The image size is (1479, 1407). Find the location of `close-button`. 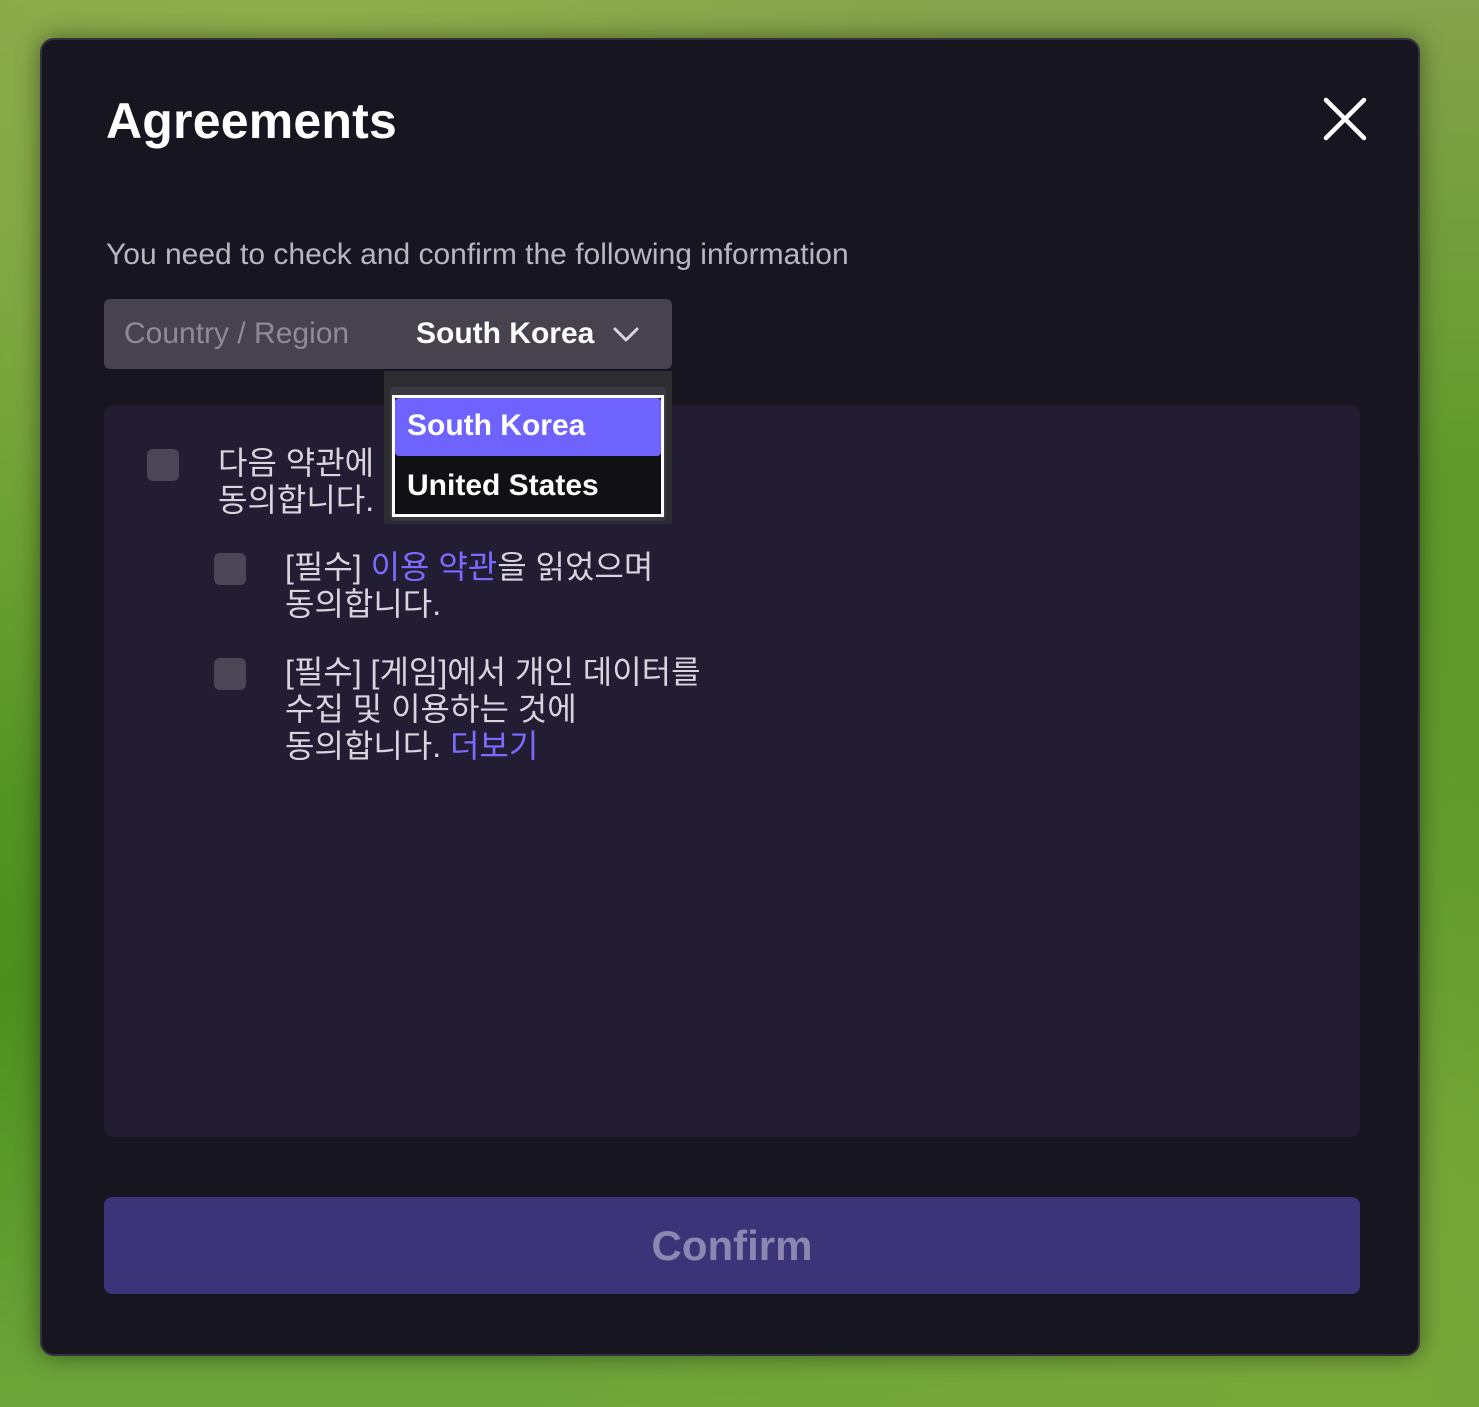

close-button is located at coordinates (1345, 119).